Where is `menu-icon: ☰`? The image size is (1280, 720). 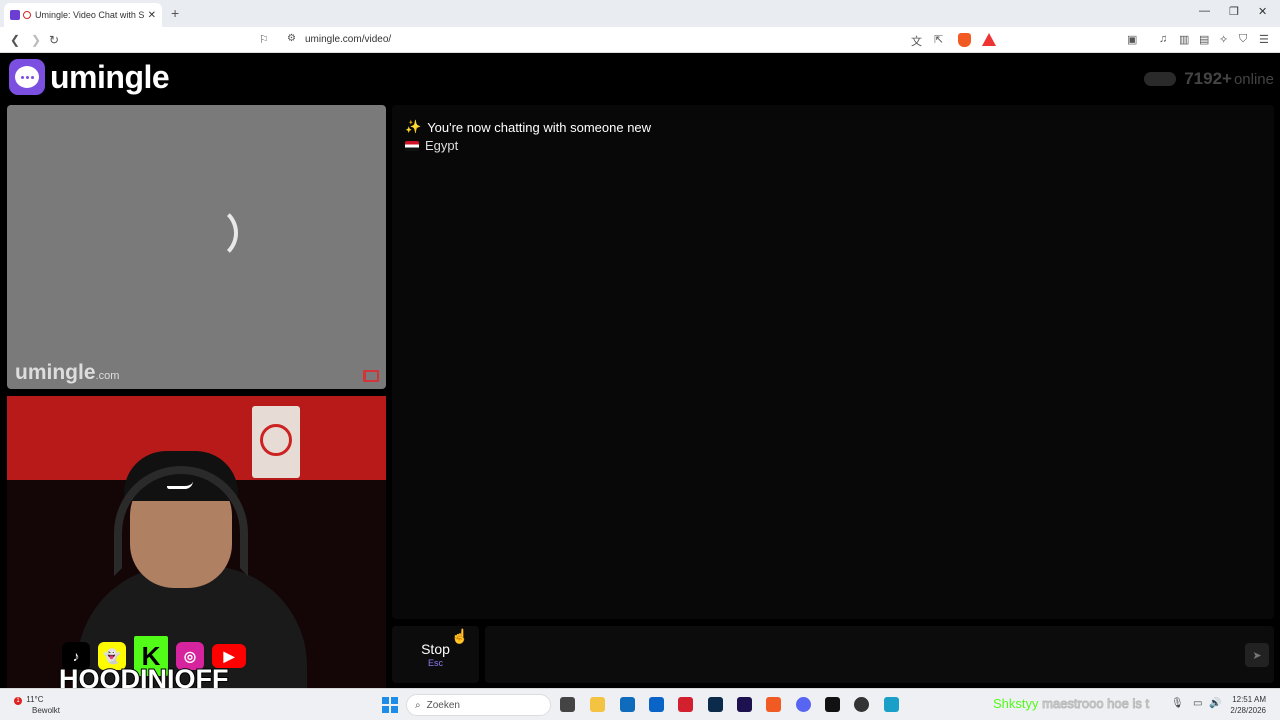
menu-icon: ☰ is located at coordinates (1264, 39).